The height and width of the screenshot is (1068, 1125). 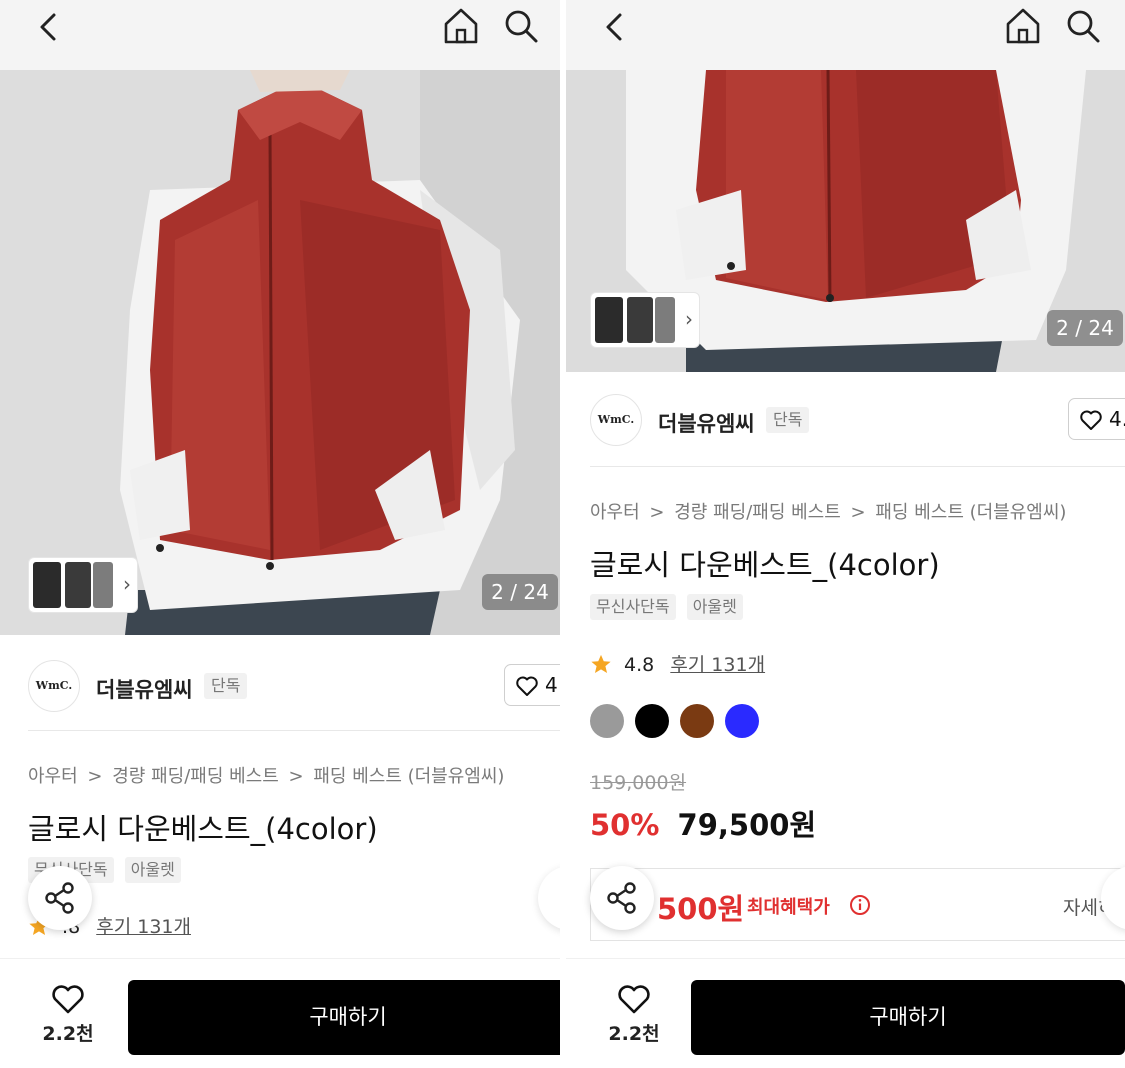 I want to click on star-icon, so click(x=601, y=663).